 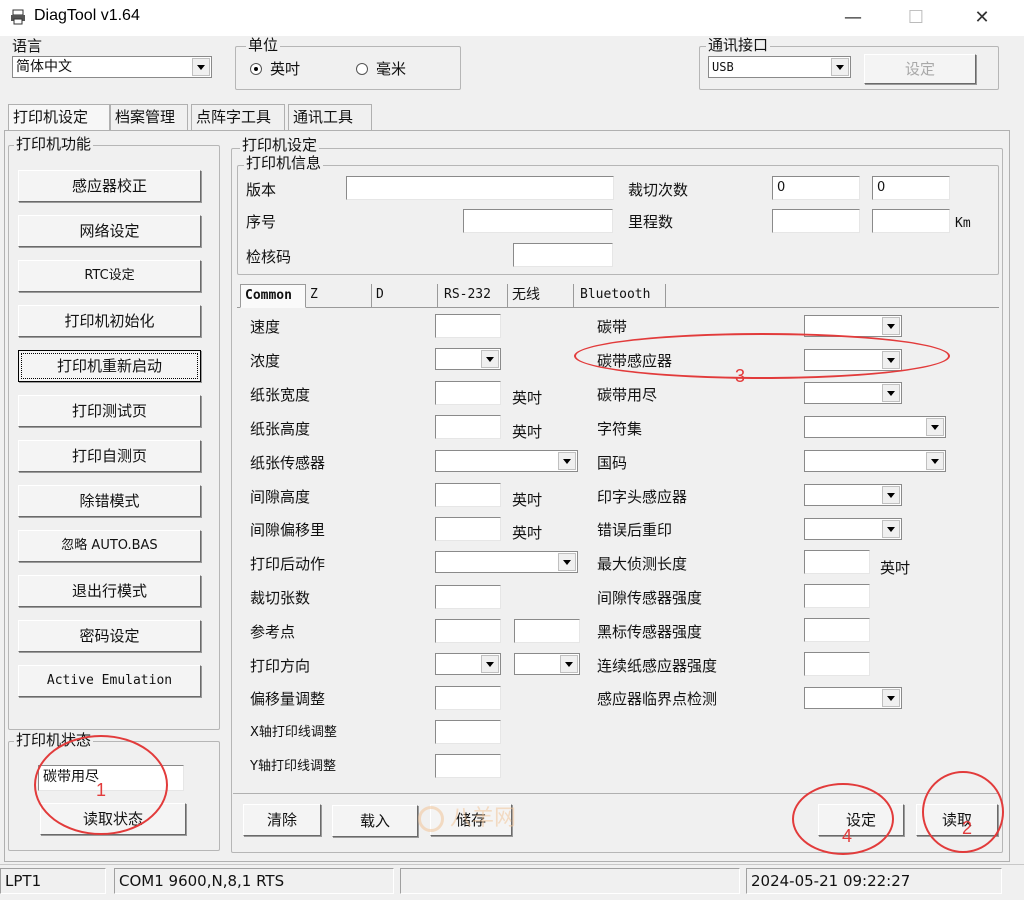 I want to click on head-sensor-select, so click(x=853, y=495).